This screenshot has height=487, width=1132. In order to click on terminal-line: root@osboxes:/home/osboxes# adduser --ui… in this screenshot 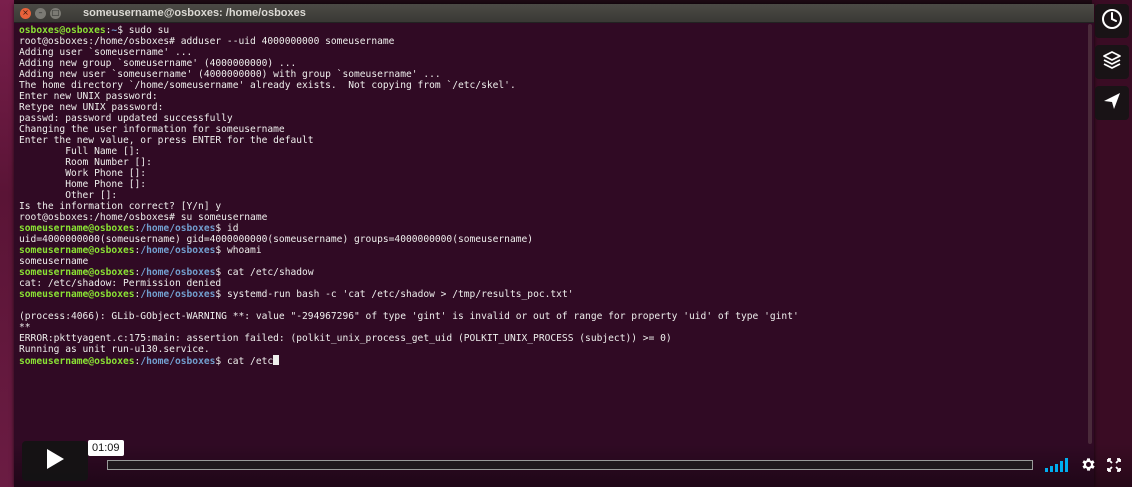, I will do `click(556, 41)`.